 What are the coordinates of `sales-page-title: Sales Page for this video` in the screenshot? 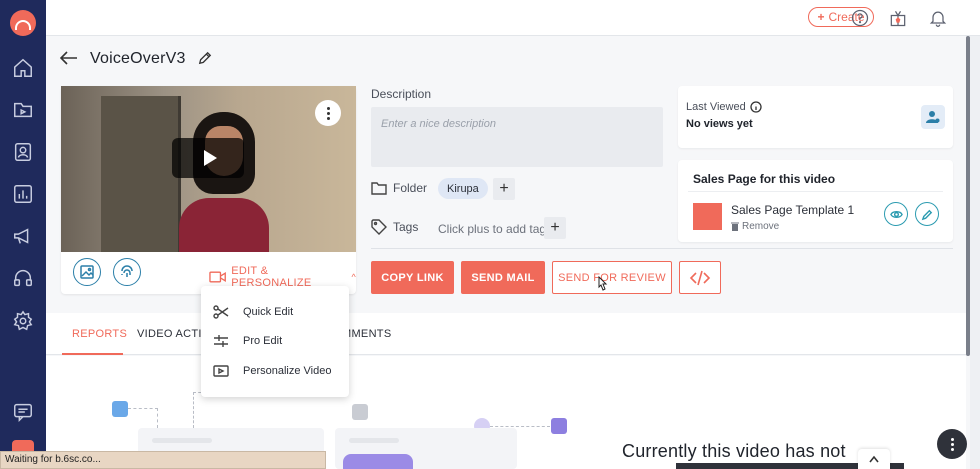 It's located at (764, 179).